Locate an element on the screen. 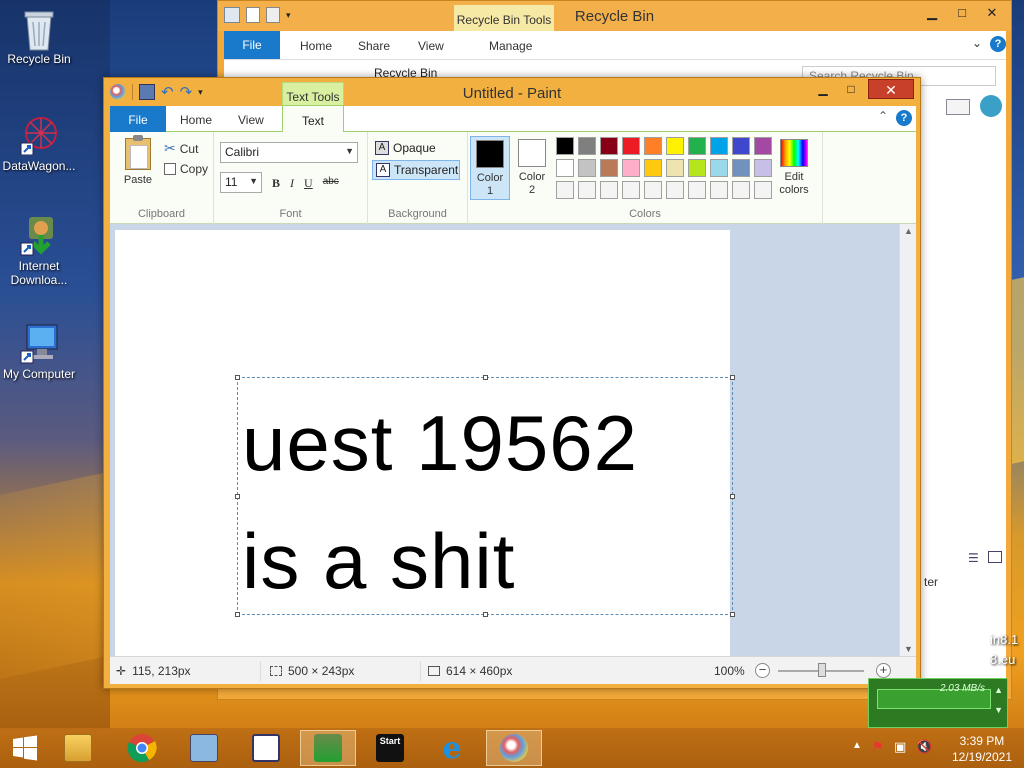  desktop-icon-my-computer: My Computer is located at coordinates (40, 352).